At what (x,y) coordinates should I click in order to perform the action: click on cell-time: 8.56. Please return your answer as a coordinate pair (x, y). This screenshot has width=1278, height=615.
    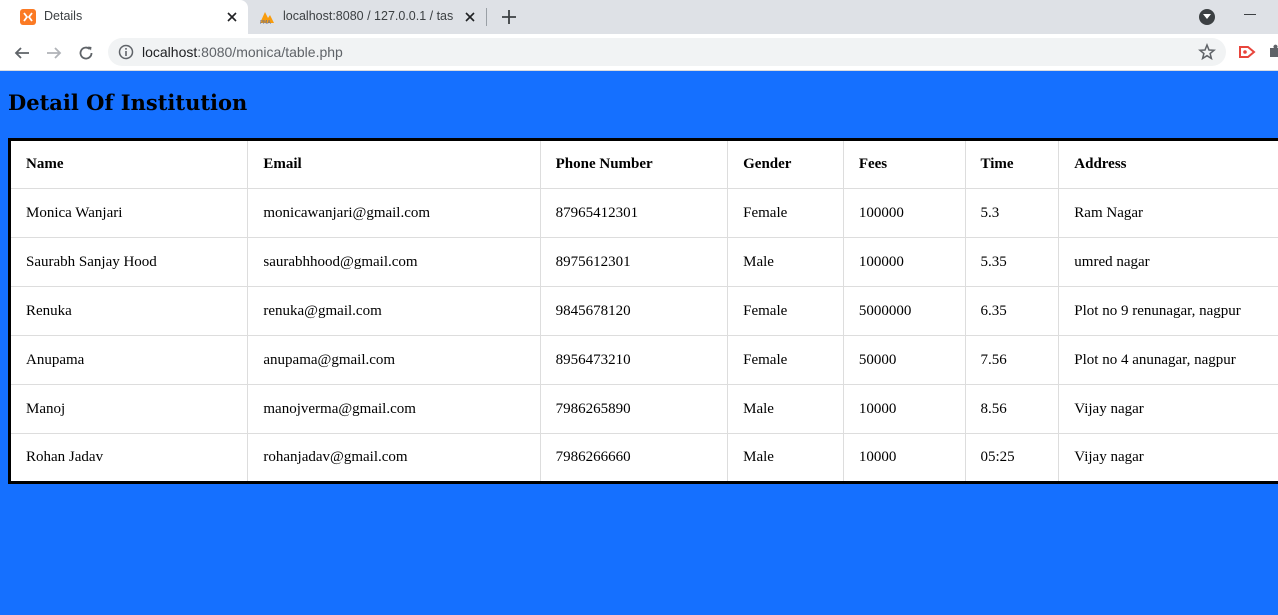
    Looking at the image, I should click on (1011, 409).